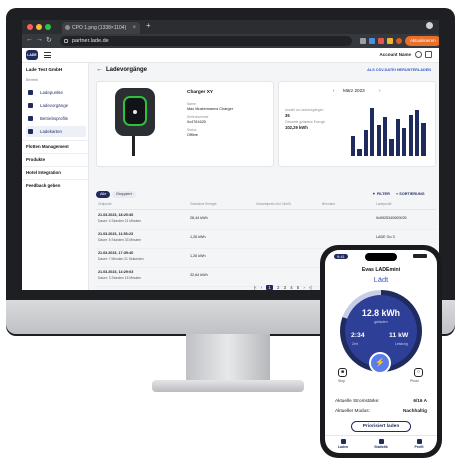  What do you see at coordinates (192, 130) in the screenshot?
I see `charger-field-label: Status` at bounding box center [192, 130].